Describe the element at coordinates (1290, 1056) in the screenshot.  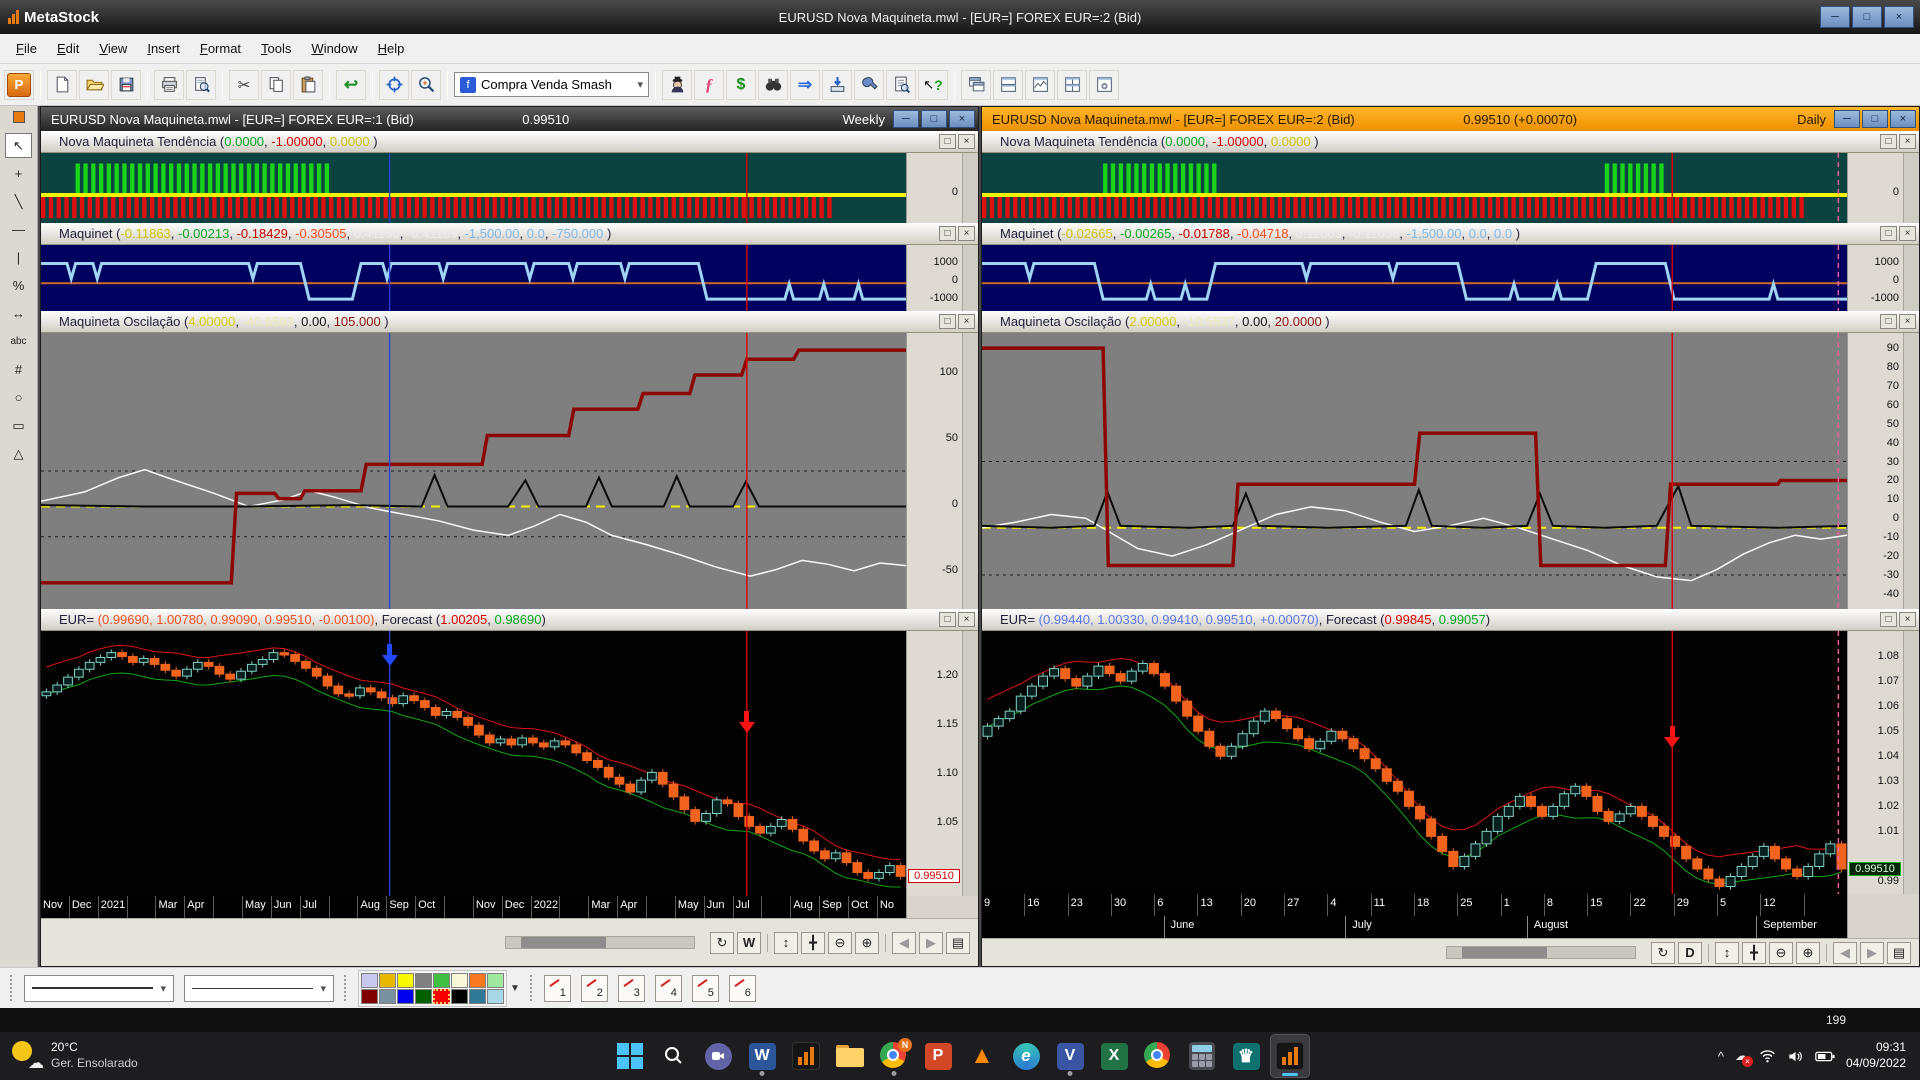
I see `taskbar-app-metastock-active` at that location.